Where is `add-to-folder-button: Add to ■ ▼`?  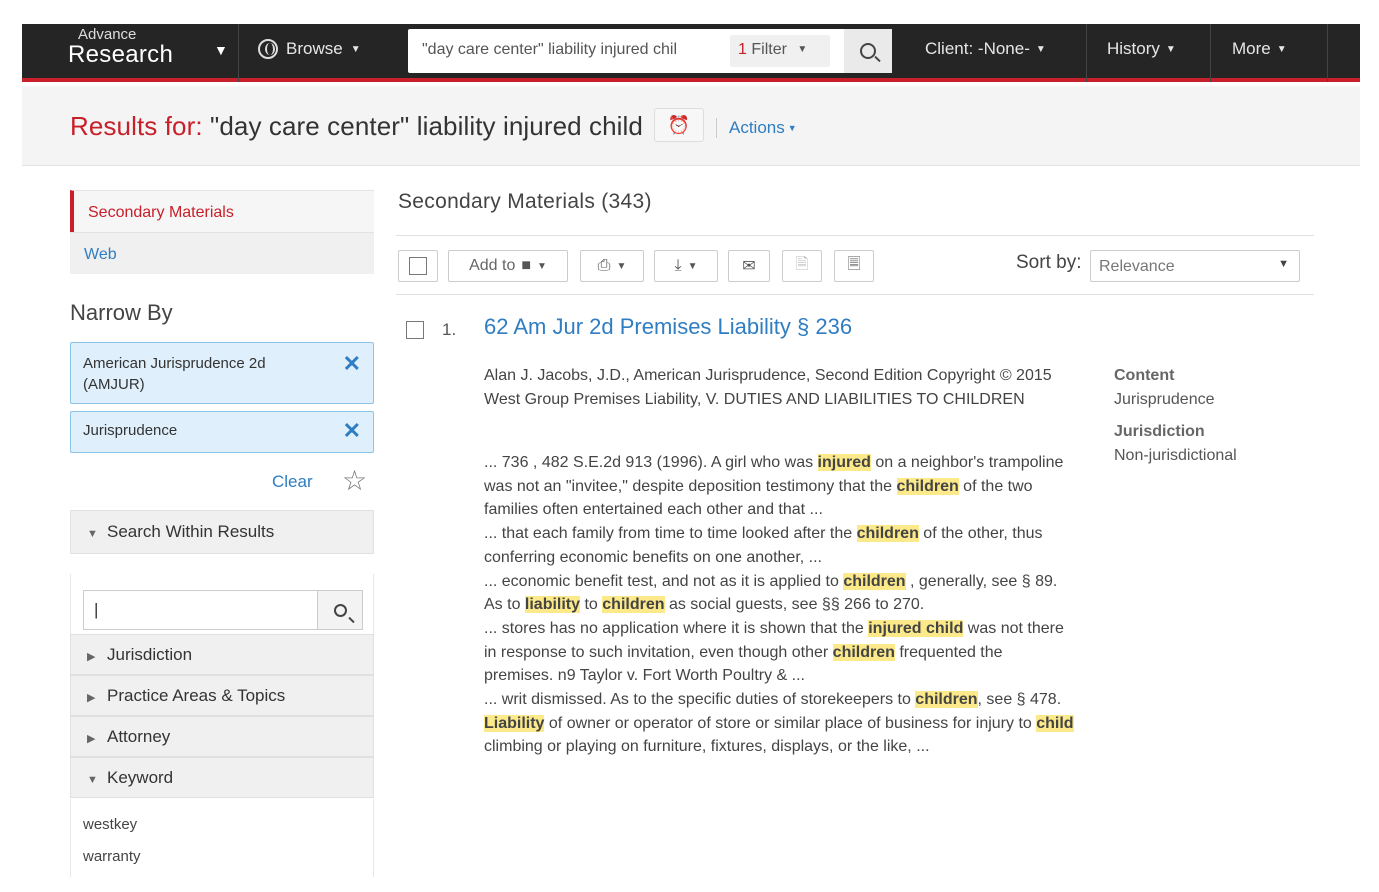
add-to-folder-button: Add to ■ ▼ is located at coordinates (508, 266).